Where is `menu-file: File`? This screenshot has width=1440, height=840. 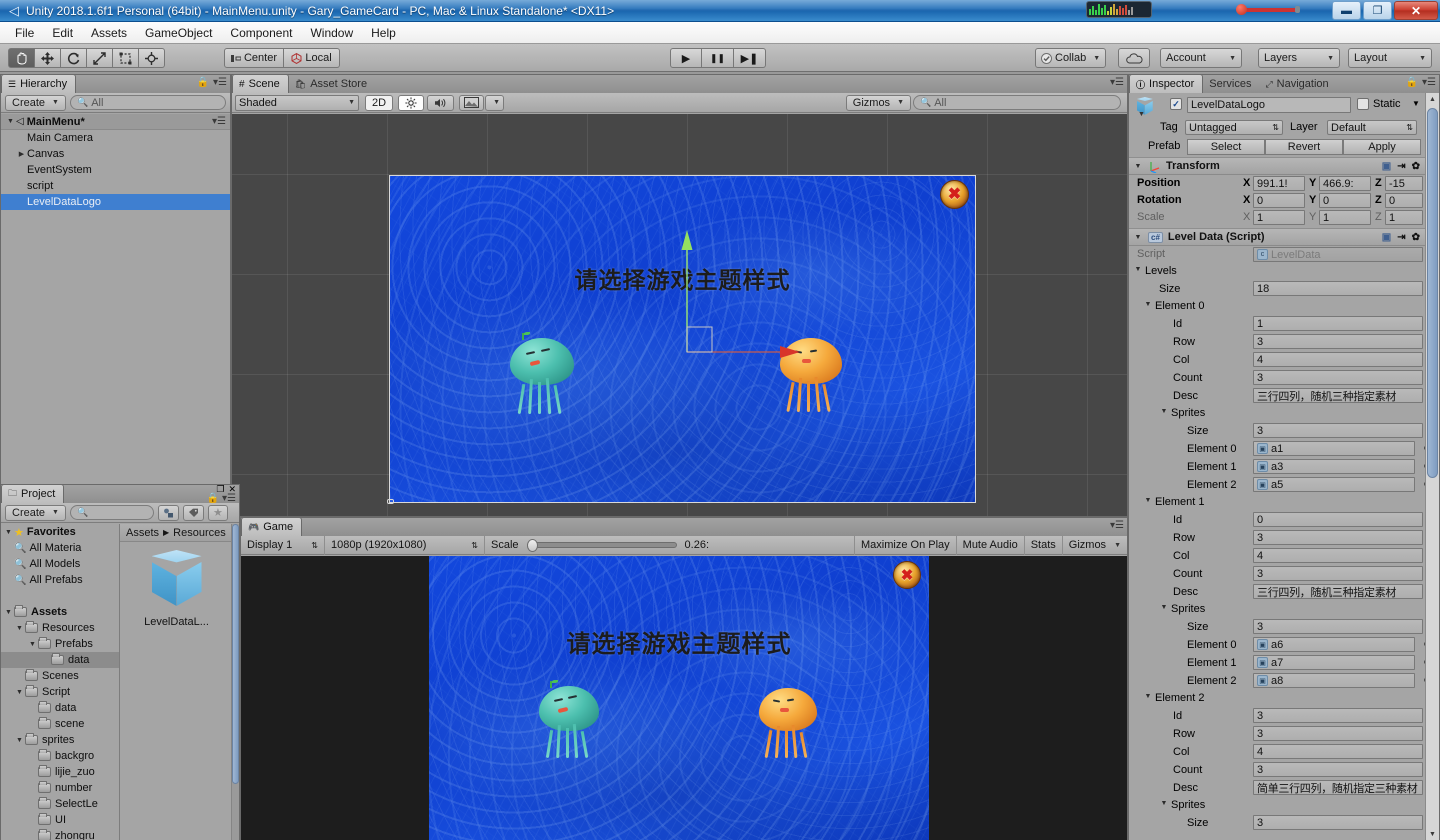 menu-file: File is located at coordinates (24, 33).